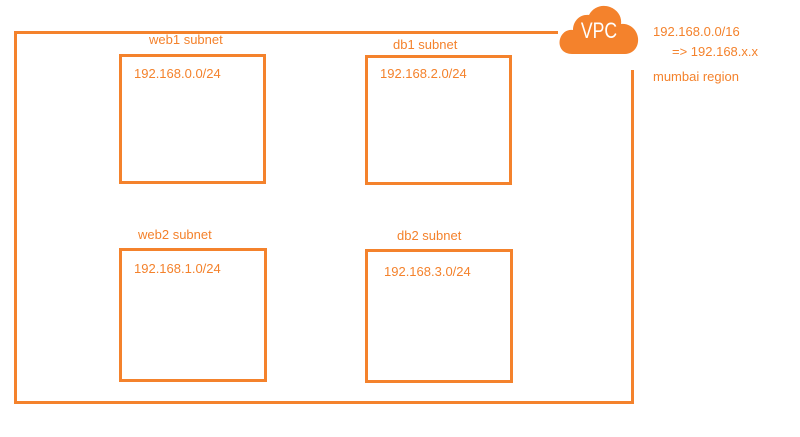 The width and height of the screenshot is (800, 437). I want to click on vpc-region: mumbai region, so click(696, 76).